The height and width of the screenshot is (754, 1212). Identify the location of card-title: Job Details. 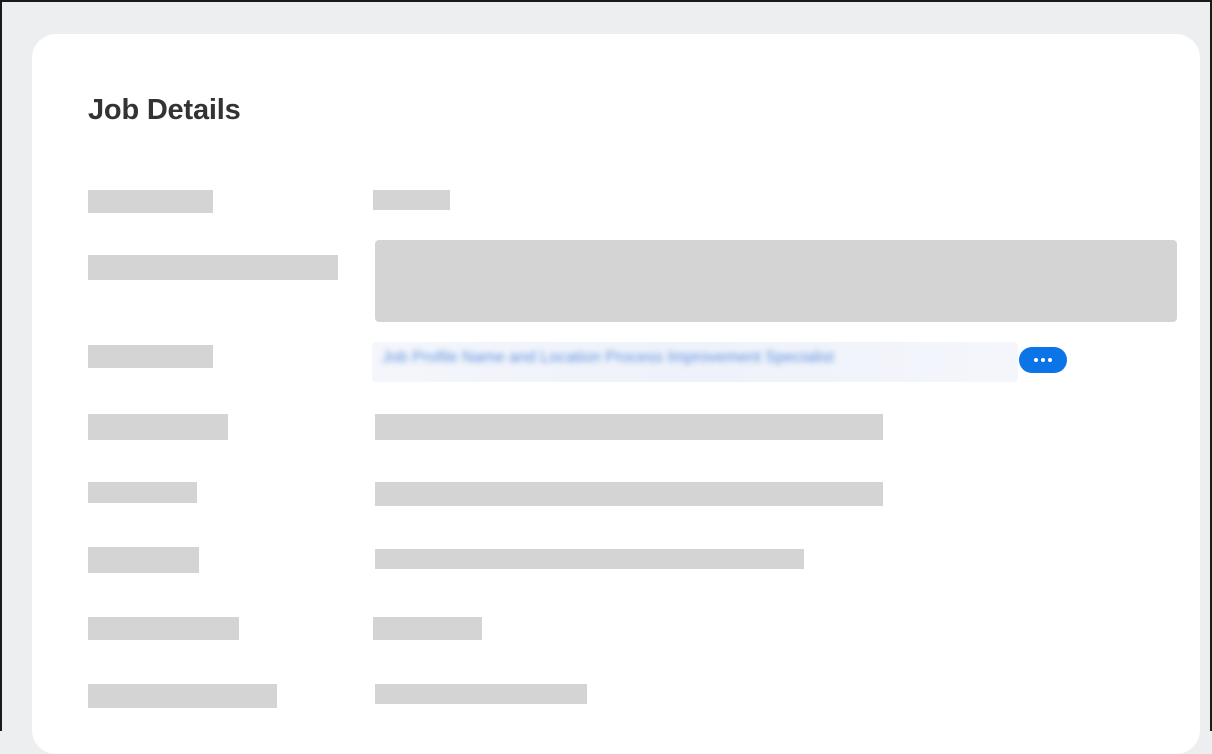
(164, 110).